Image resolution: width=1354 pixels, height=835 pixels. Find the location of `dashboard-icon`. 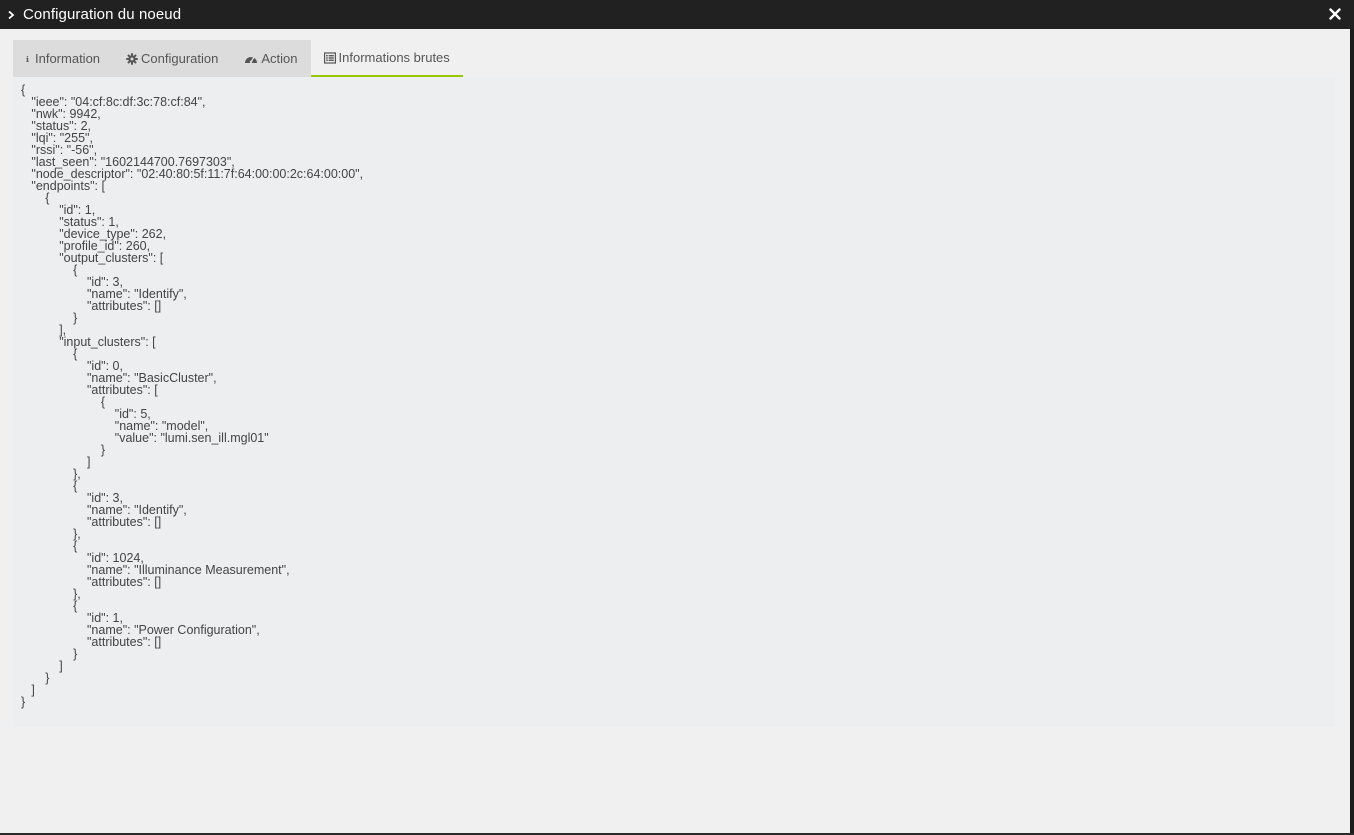

dashboard-icon is located at coordinates (251, 59).